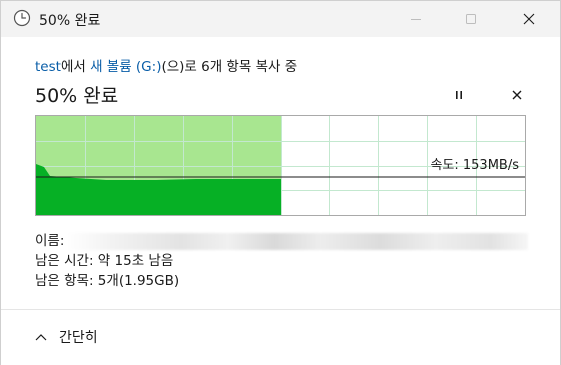  I want to click on cancel-button, so click(517, 95).